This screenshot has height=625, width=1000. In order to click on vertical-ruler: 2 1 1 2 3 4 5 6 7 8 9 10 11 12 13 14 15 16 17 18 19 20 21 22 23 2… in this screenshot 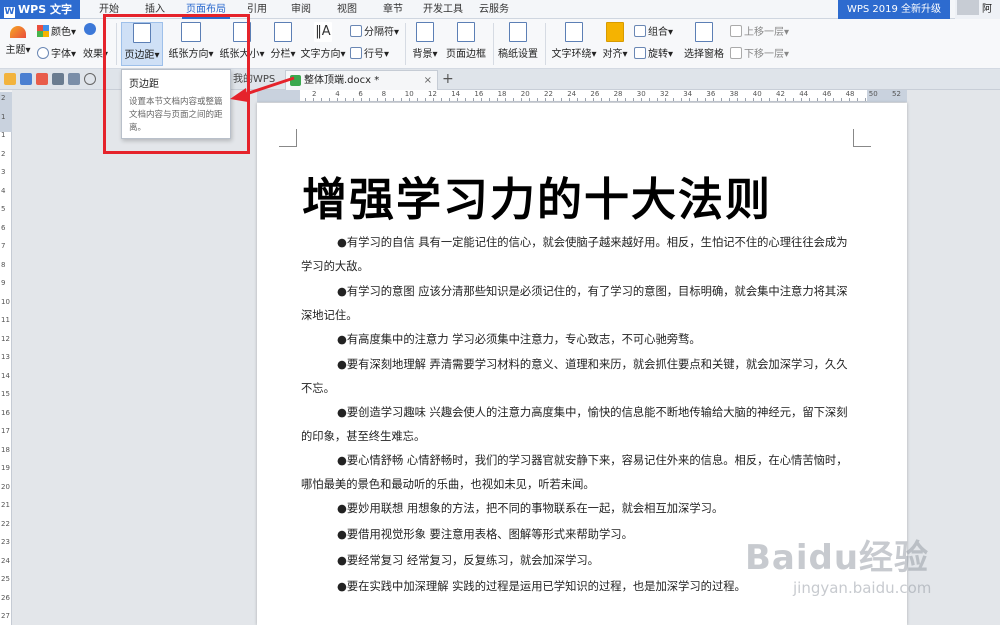, I will do `click(6, 358)`.